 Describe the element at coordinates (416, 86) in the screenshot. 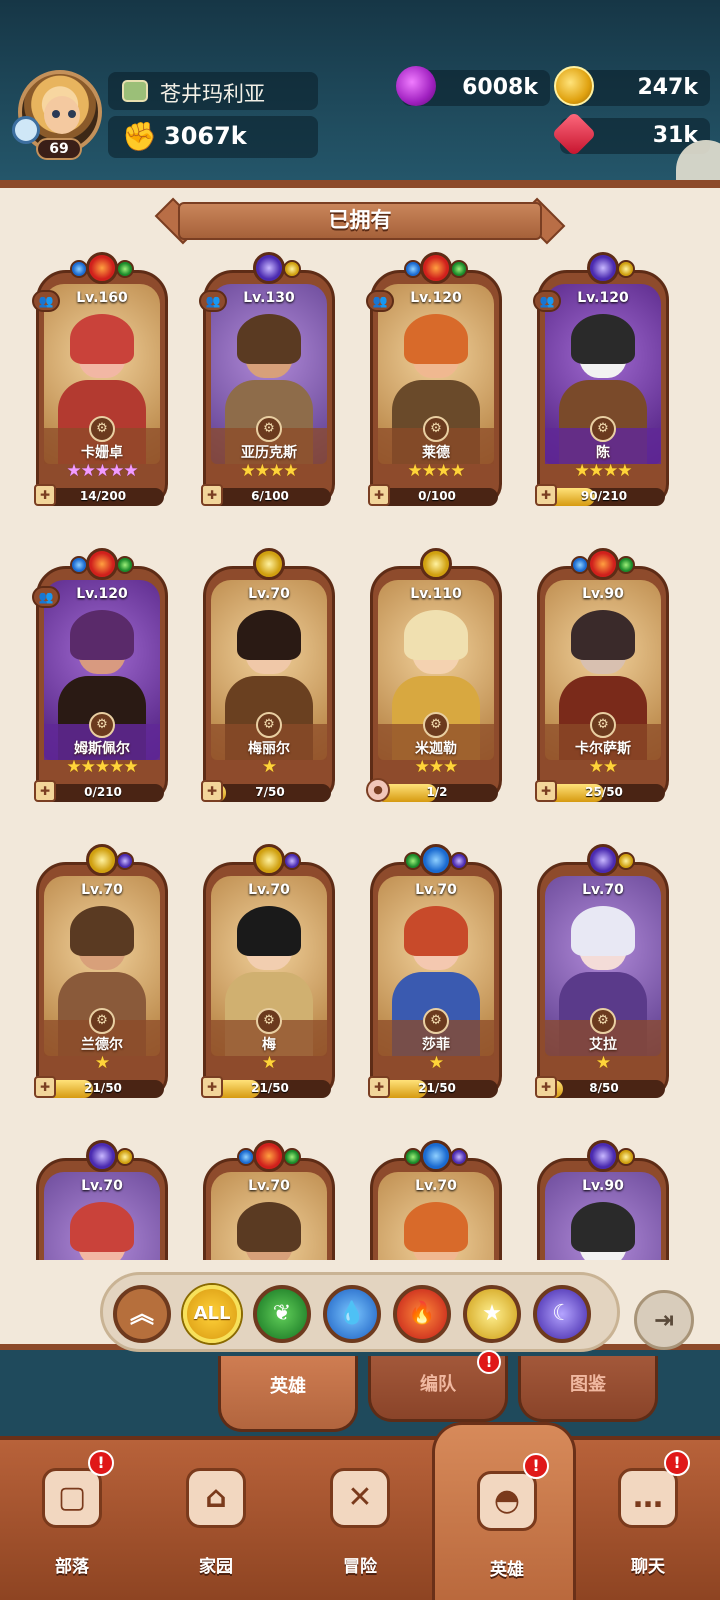

I see `elixir-icon` at that location.